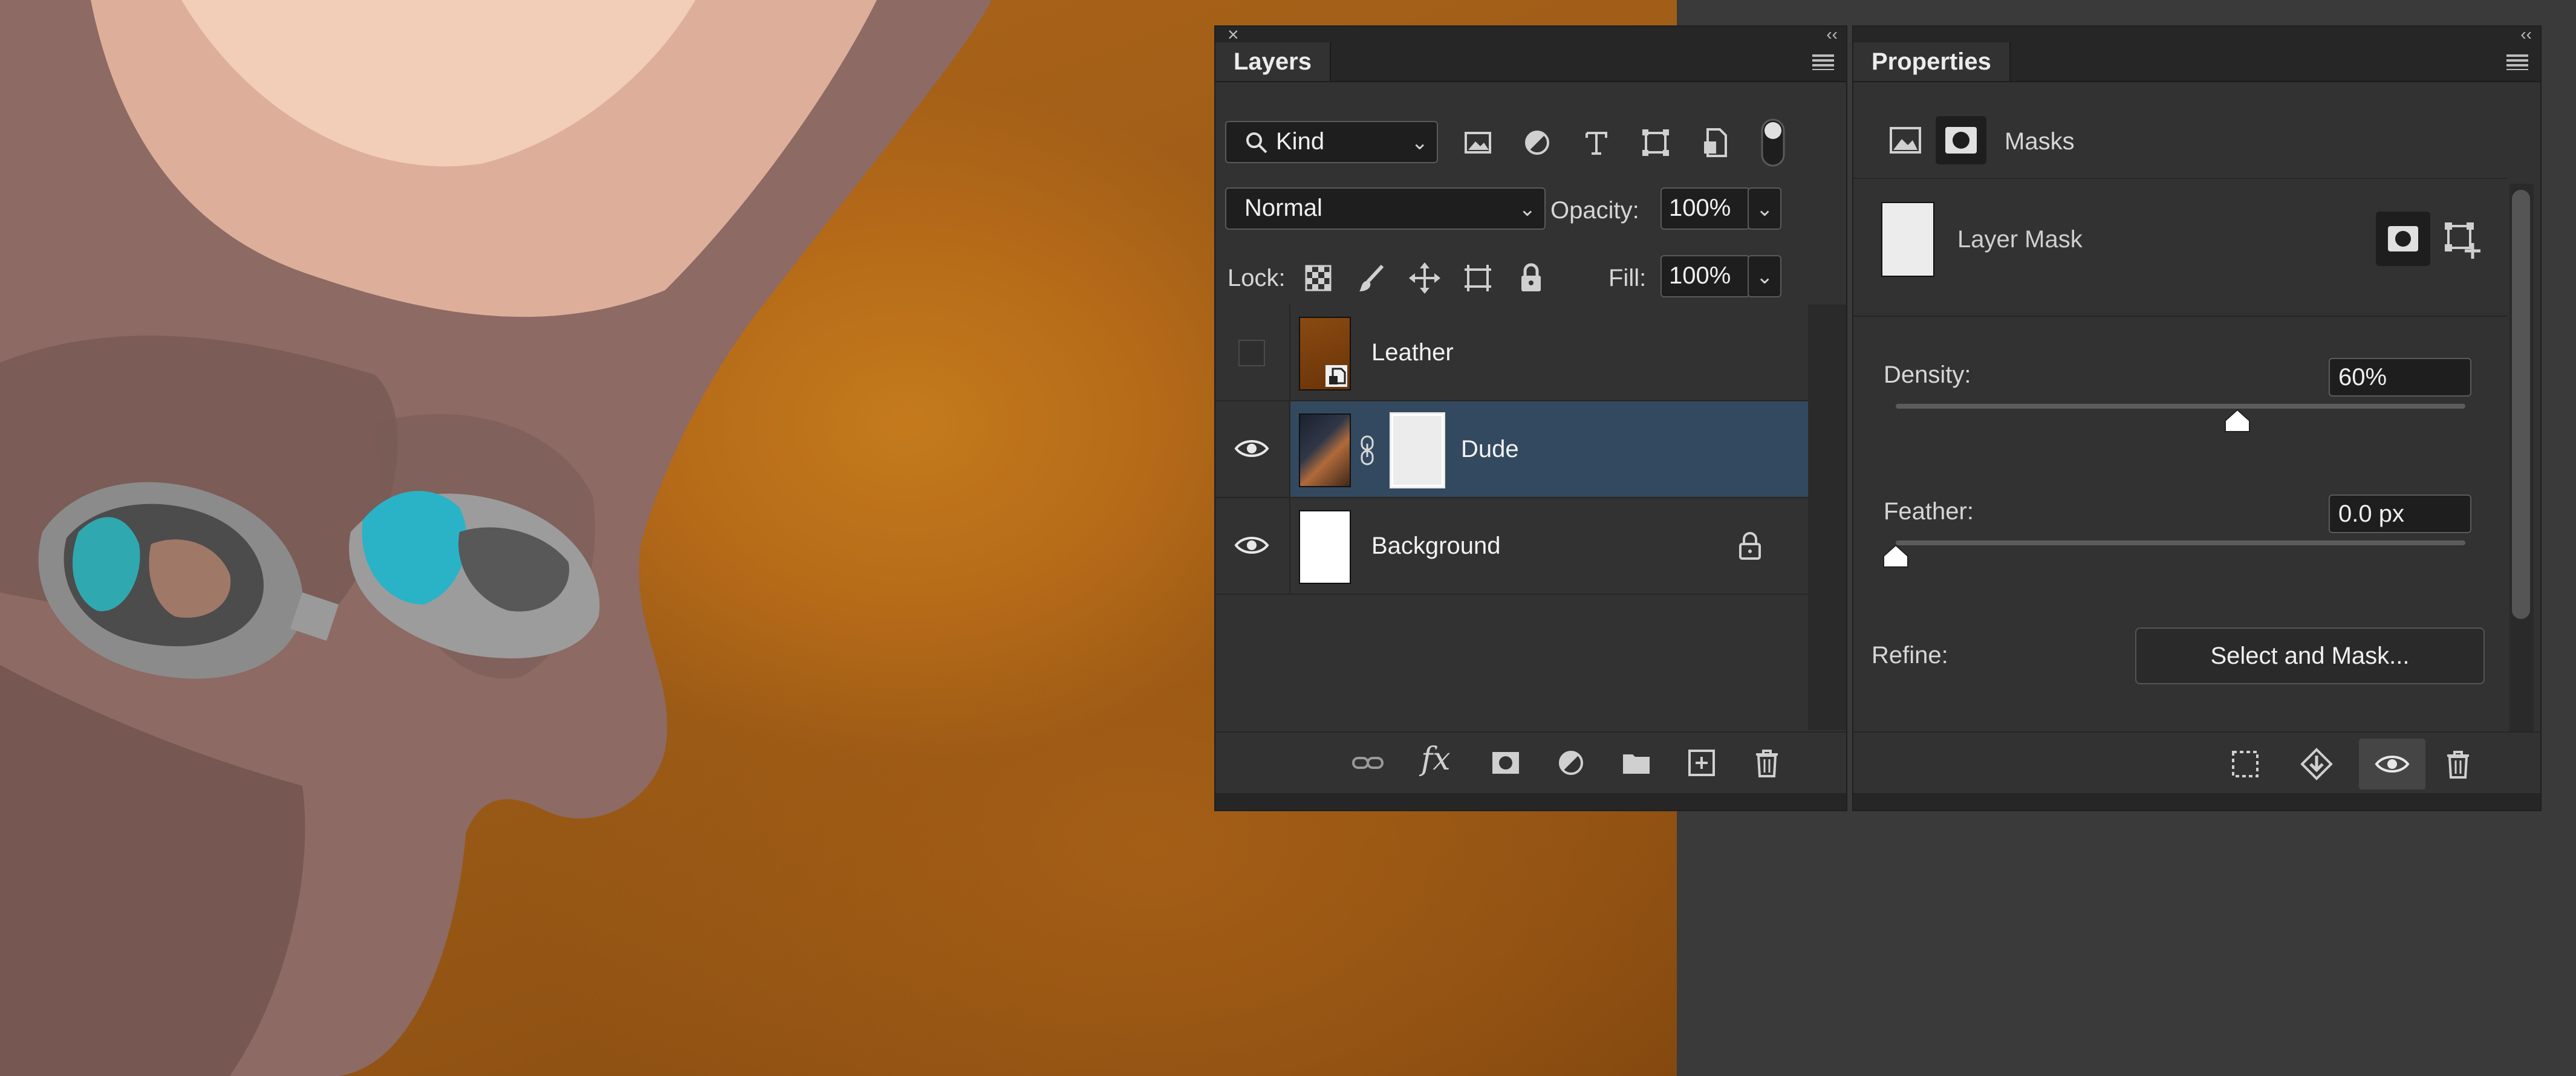  Describe the element at coordinates (1896, 556) in the screenshot. I see `feather-slider-knob` at that location.